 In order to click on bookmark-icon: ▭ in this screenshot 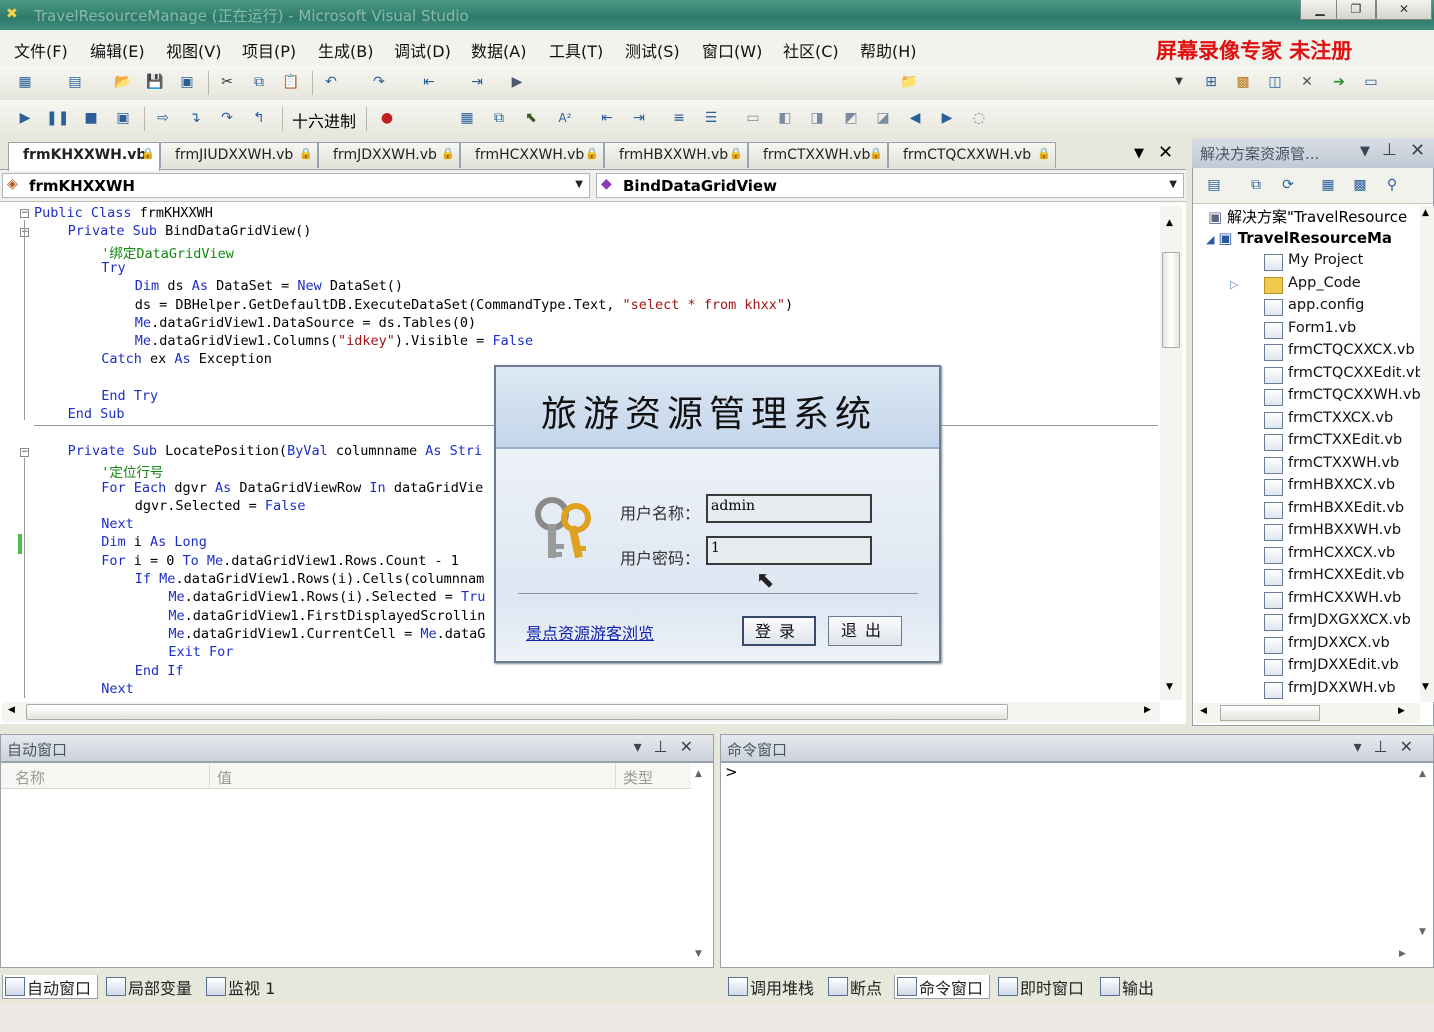, I will do `click(753, 118)`.